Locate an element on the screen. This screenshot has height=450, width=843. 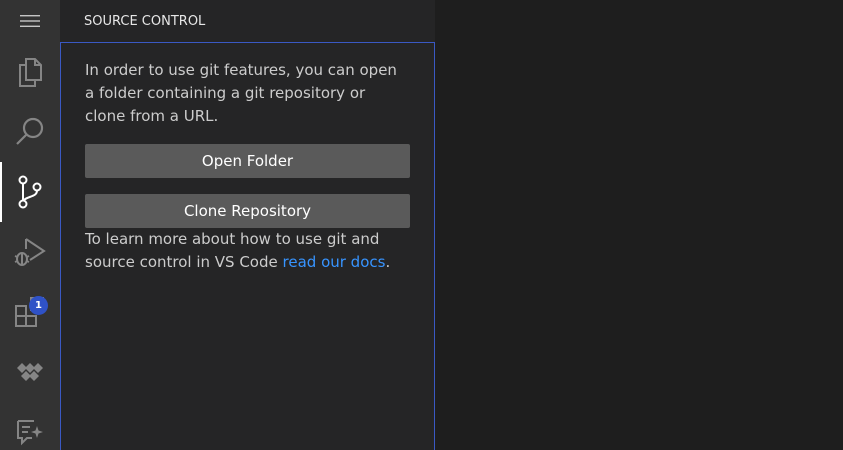
activity-run-debug is located at coordinates (30, 252).